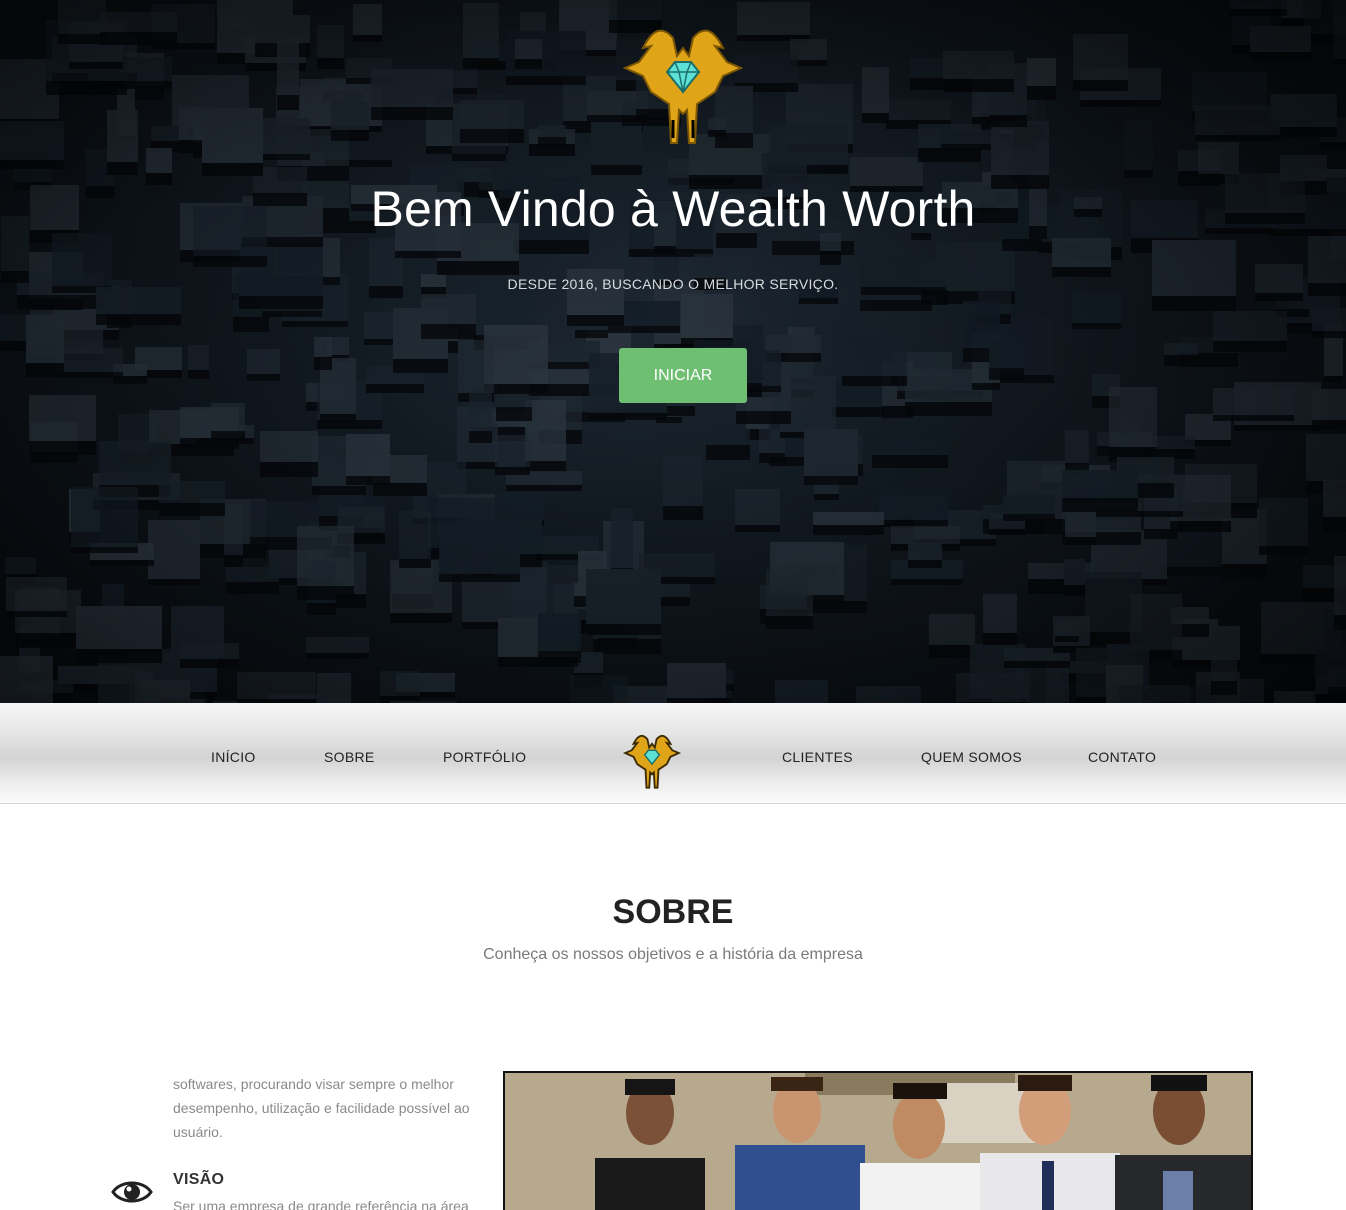  What do you see at coordinates (349, 757) in the screenshot?
I see `nav-item-sobre: SOBRE` at bounding box center [349, 757].